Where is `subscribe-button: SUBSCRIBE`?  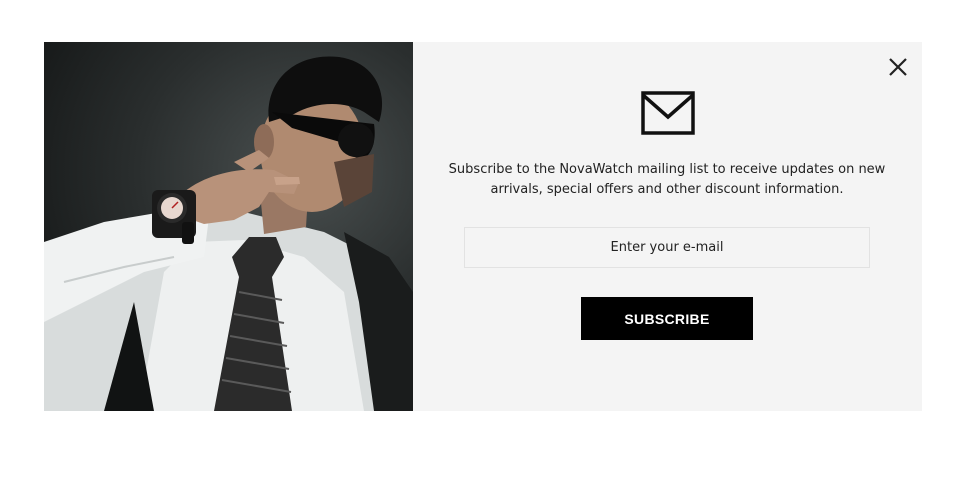
subscribe-button: SUBSCRIBE is located at coordinates (667, 318).